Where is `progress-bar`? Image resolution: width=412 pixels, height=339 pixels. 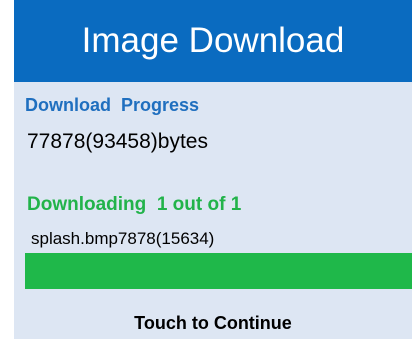
progress-bar is located at coordinates (218, 271).